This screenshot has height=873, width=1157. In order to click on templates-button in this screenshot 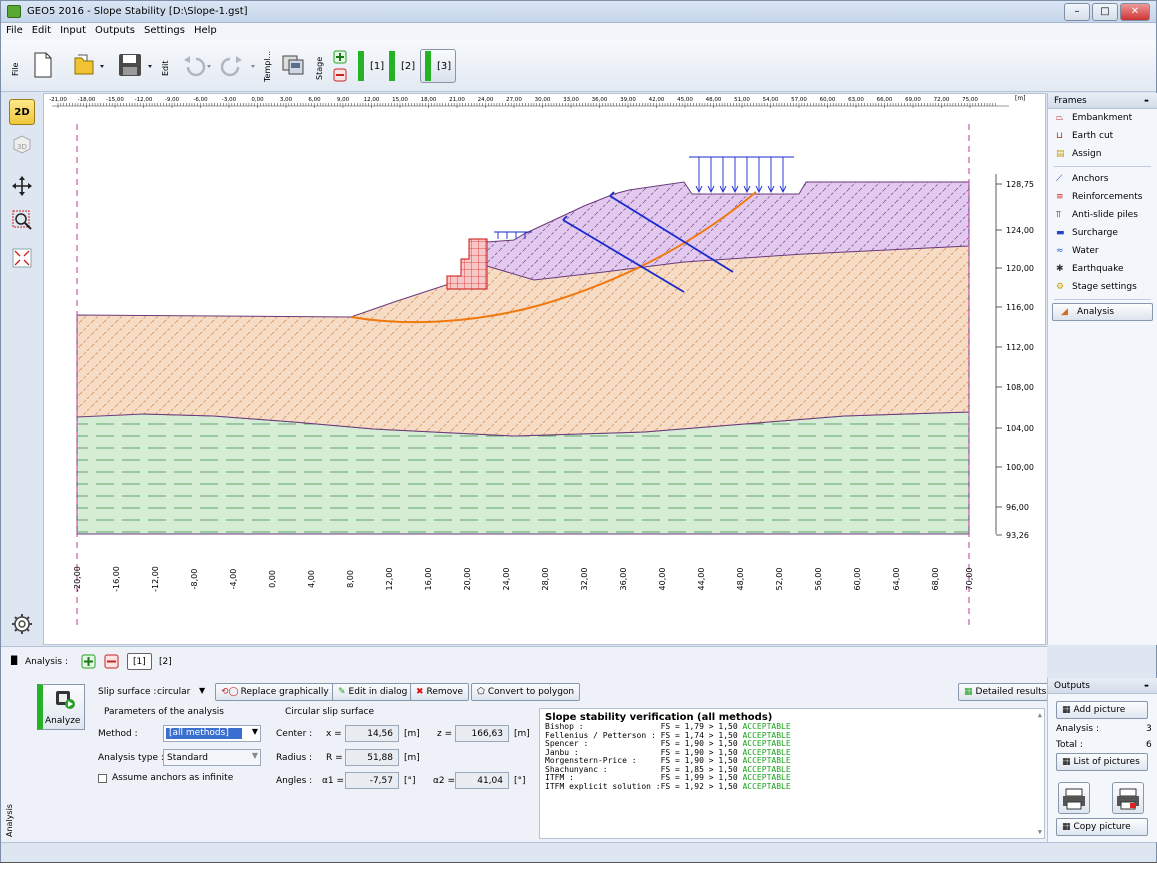, I will do `click(295, 65)`.